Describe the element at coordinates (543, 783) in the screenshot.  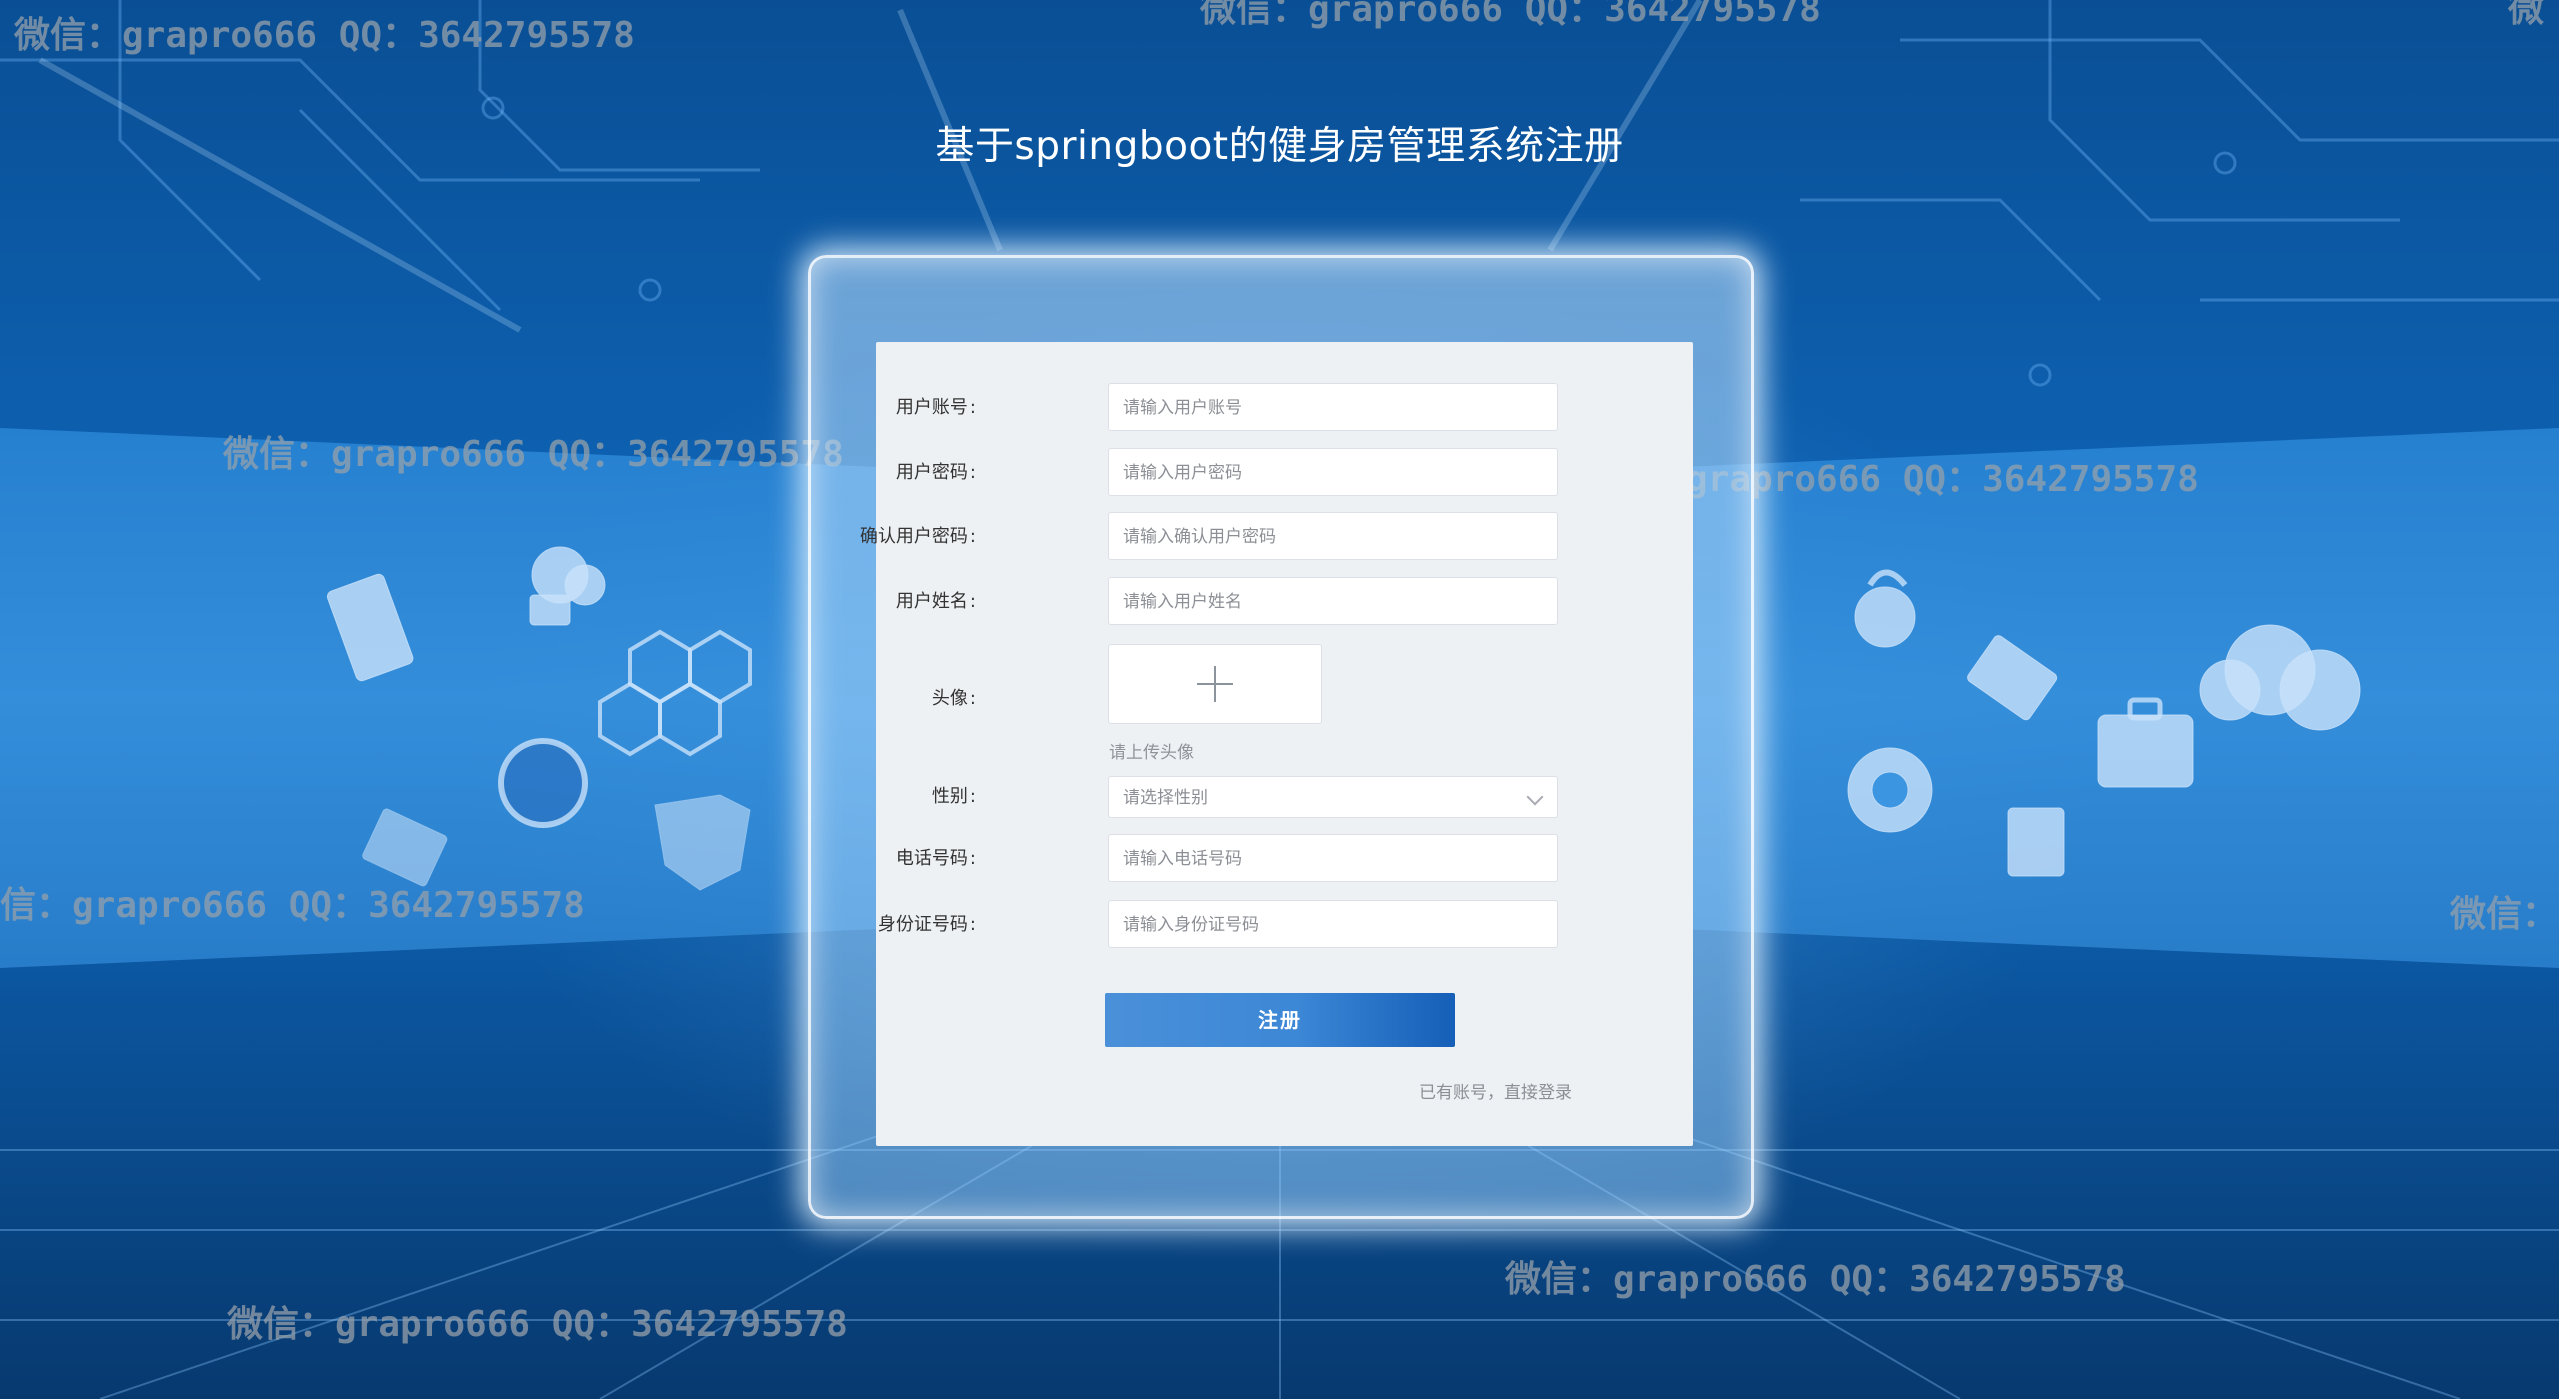
I see `globe-icon` at that location.